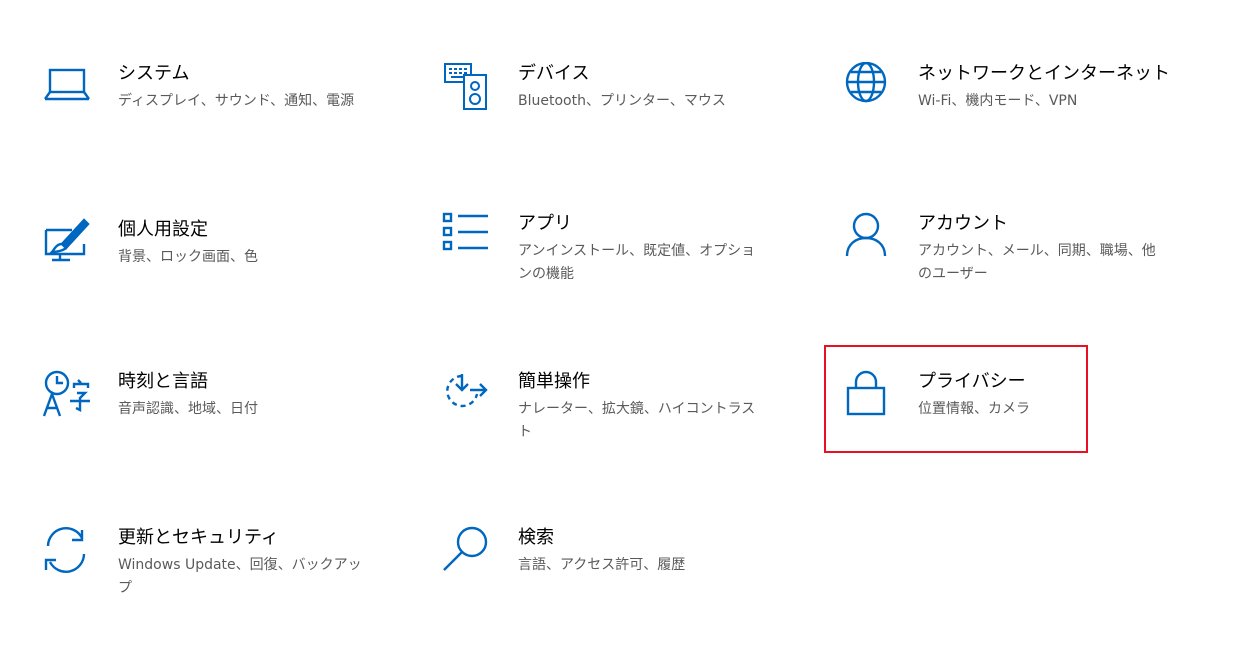 This screenshot has width=1258, height=660. I want to click on tile-apps: アプリ アンインストール、既定値、オプションの機能, so click(622, 267).